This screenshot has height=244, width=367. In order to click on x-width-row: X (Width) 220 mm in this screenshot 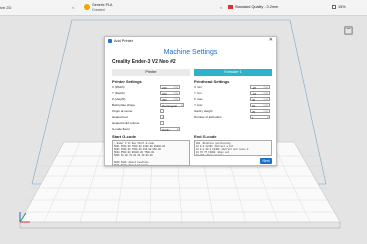, I will do `click(151, 87)`.